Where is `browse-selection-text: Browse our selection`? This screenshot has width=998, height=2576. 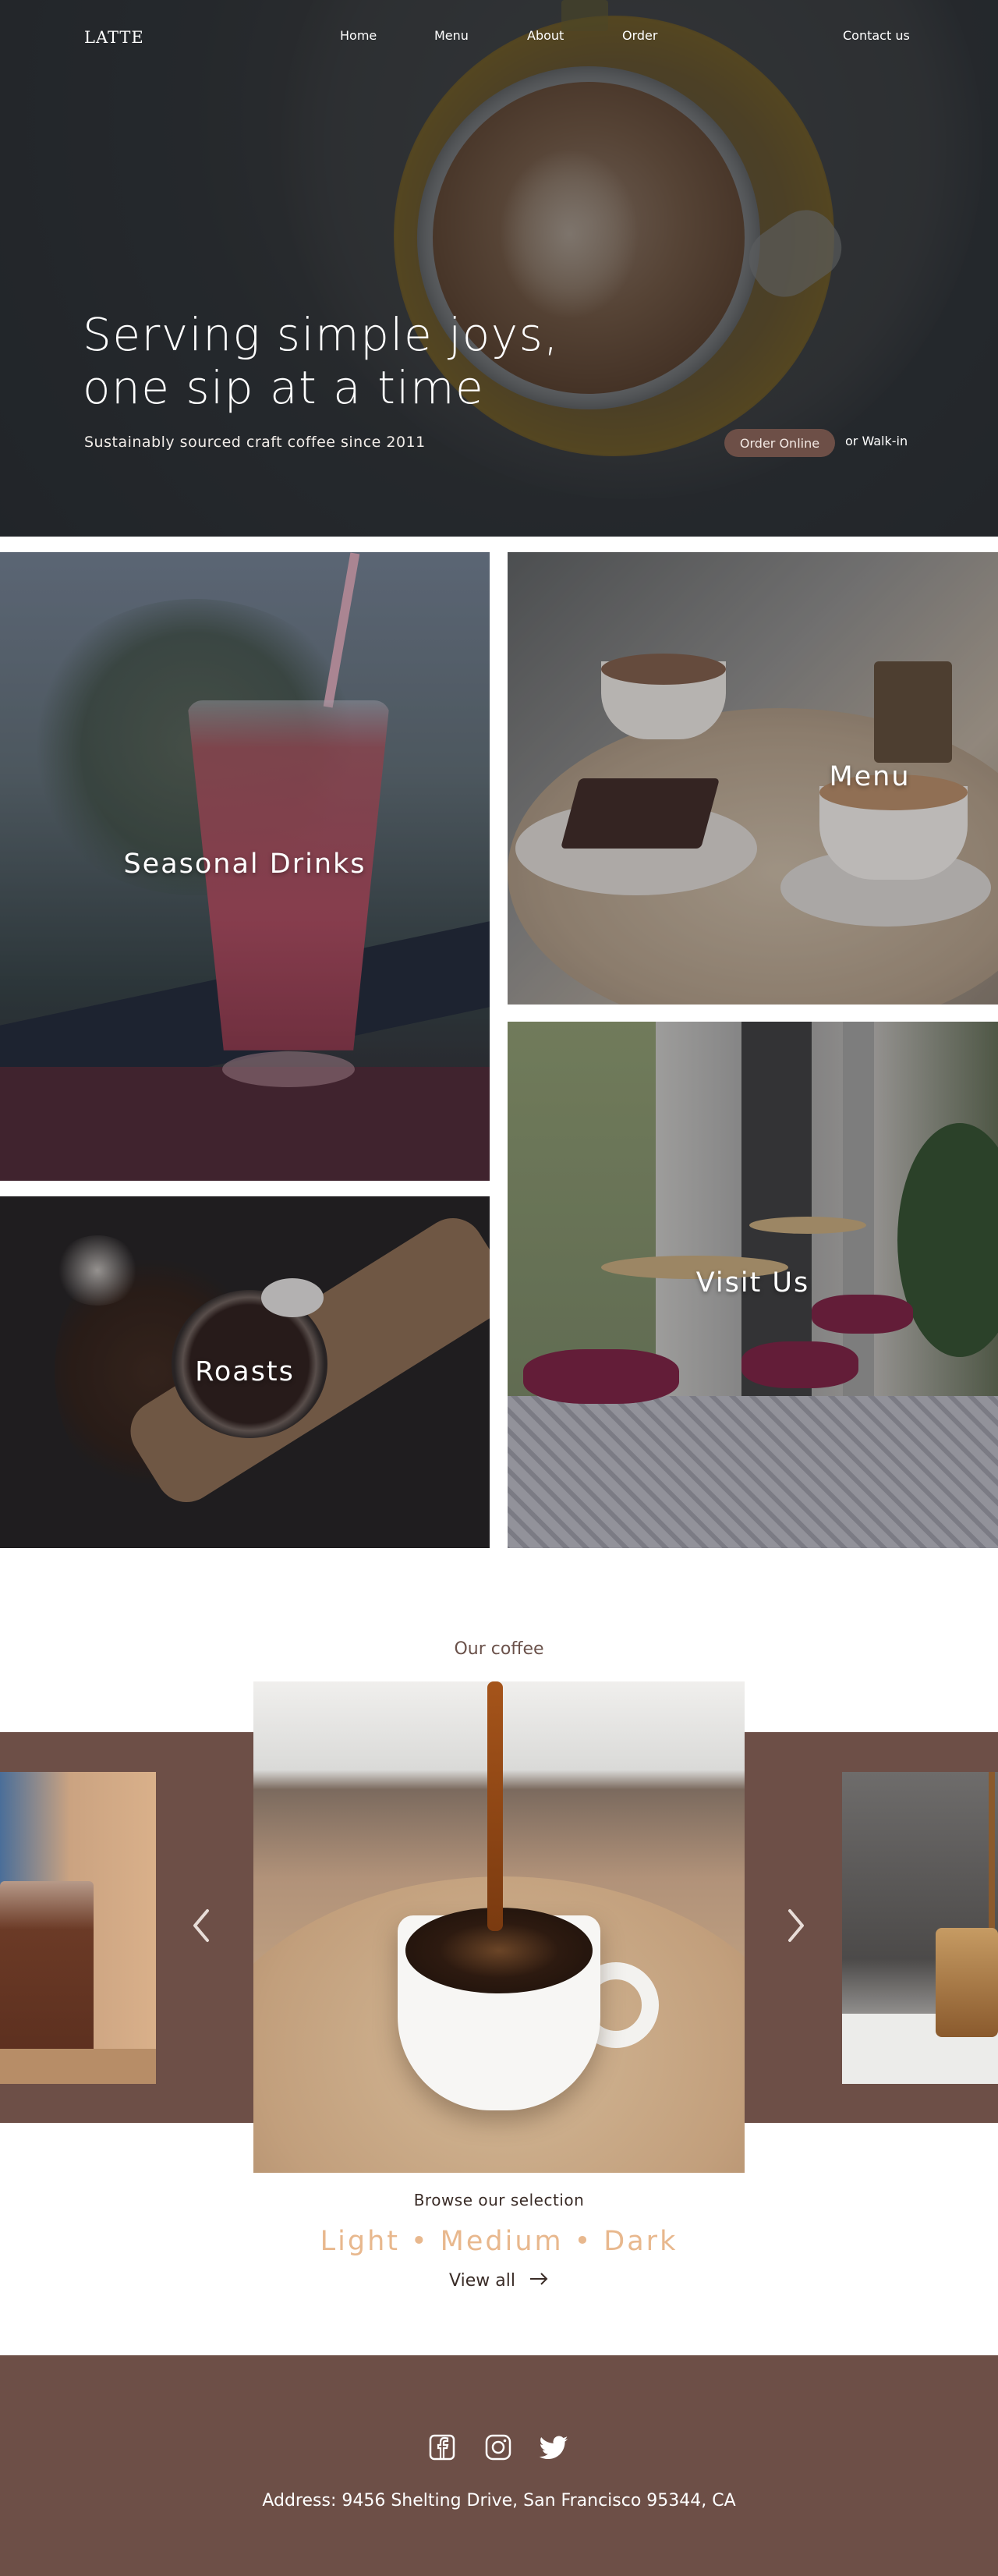
browse-selection-text: Browse our selection is located at coordinates (499, 2200).